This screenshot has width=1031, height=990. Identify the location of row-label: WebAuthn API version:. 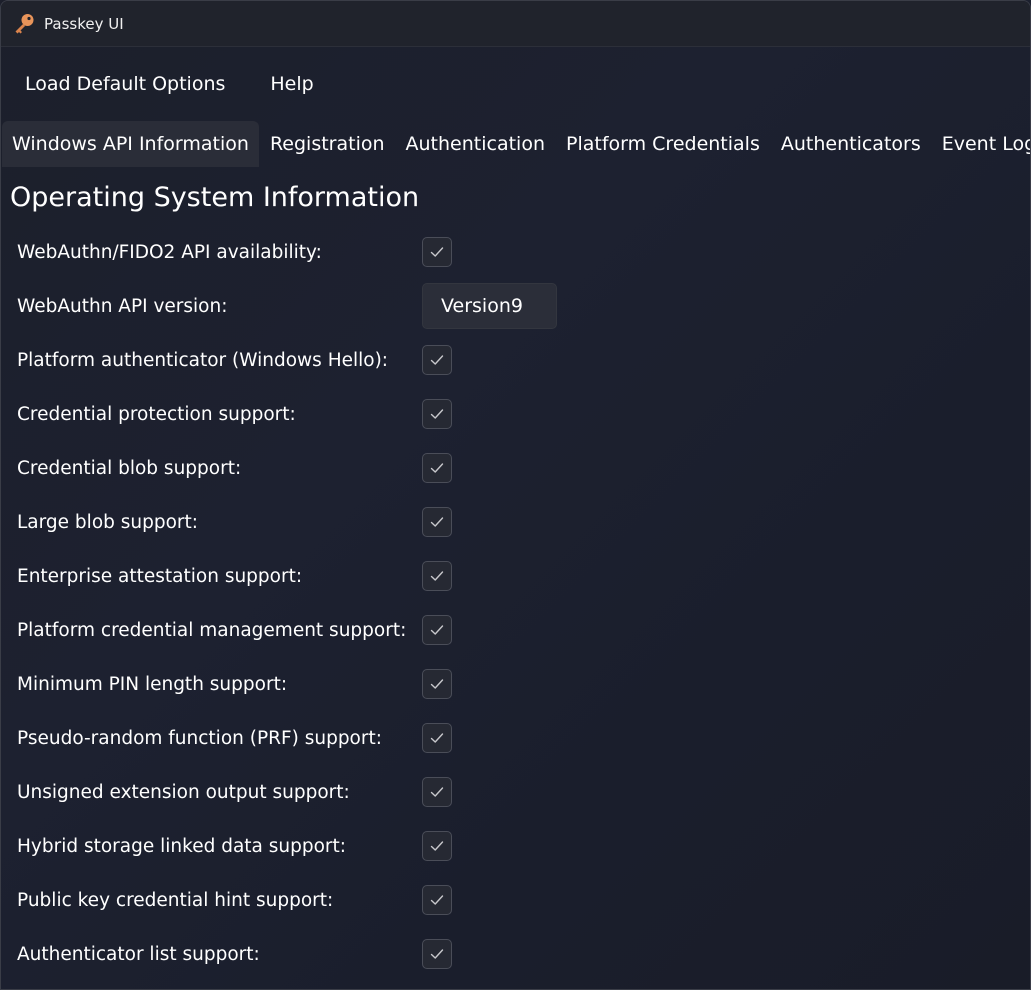
(122, 306).